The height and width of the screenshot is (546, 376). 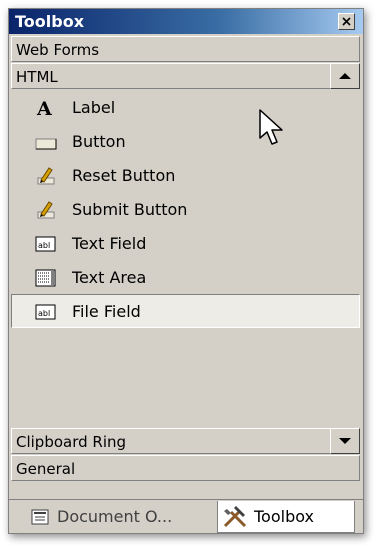 I want to click on category-label: General, so click(x=46, y=469).